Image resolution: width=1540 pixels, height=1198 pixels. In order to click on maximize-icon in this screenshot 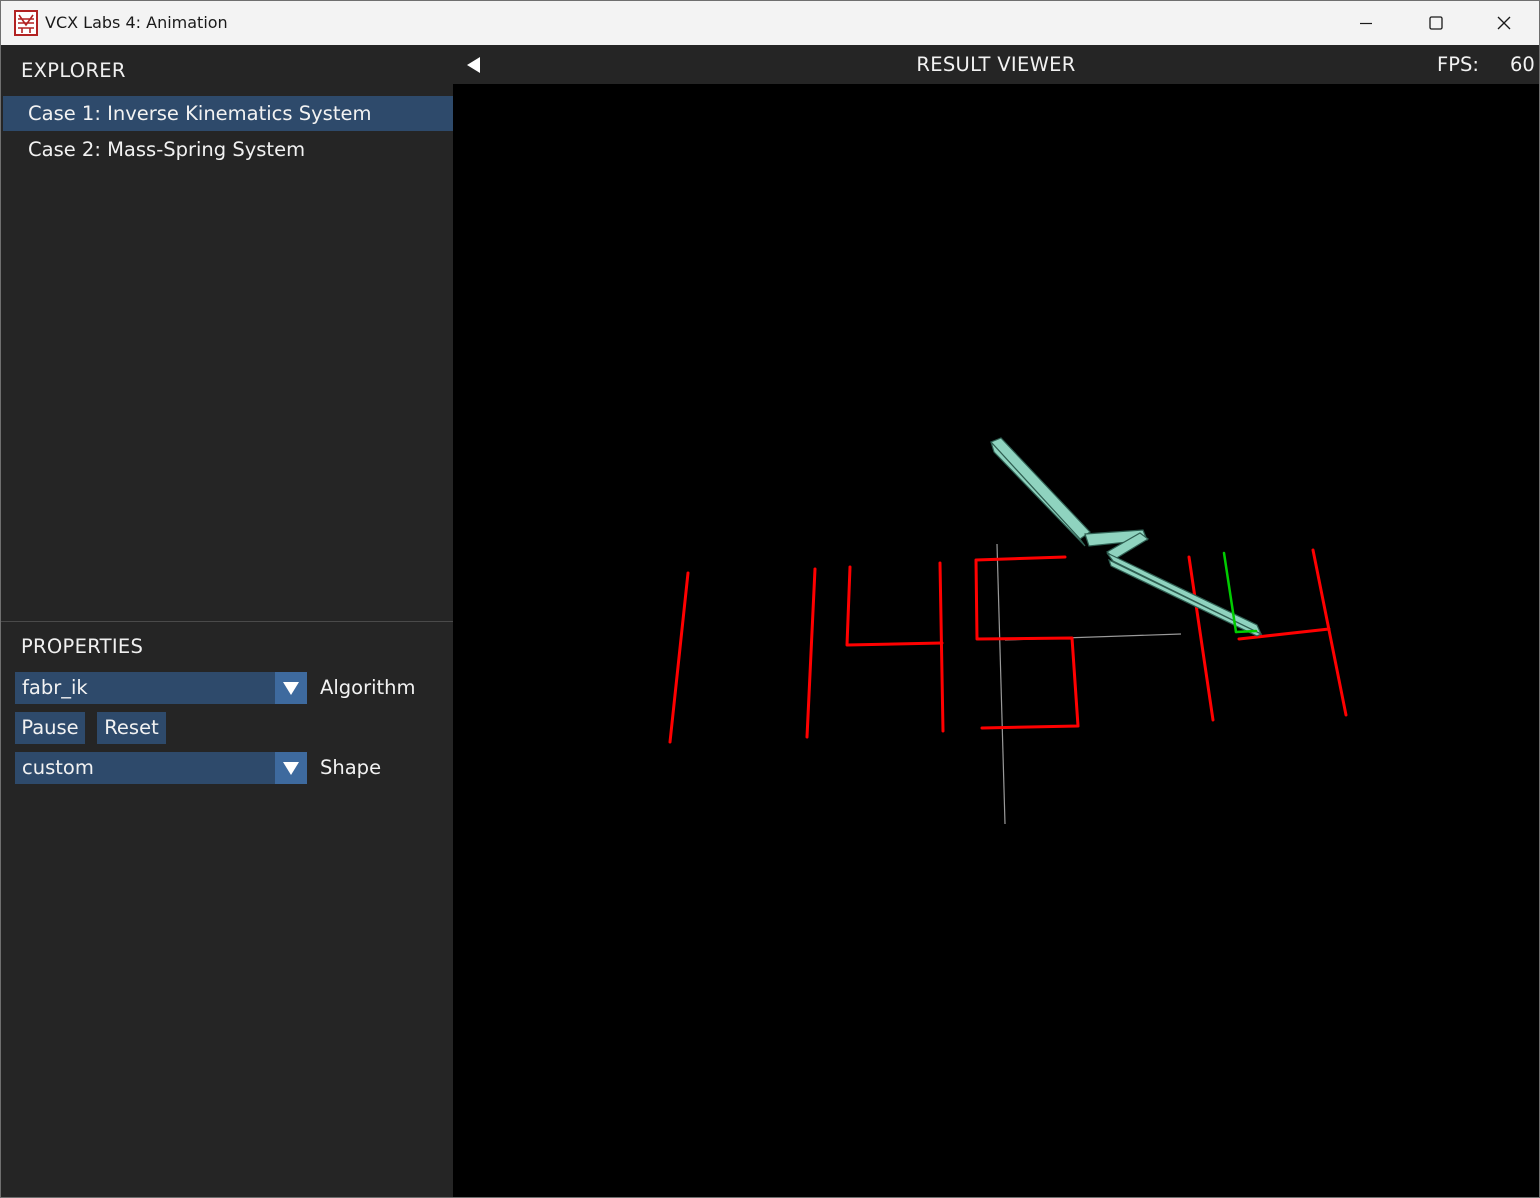, I will do `click(1436, 23)`.